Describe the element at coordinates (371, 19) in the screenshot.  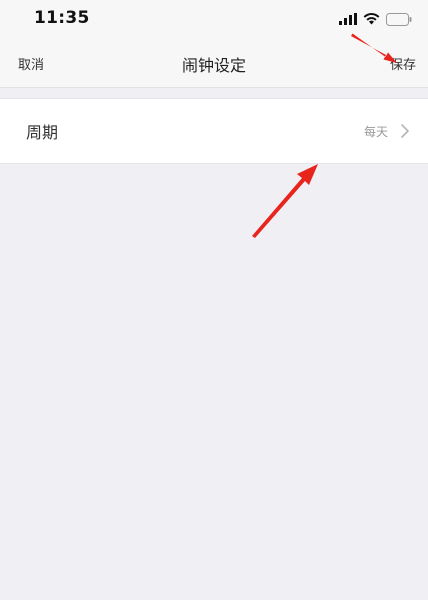
I see `wifi-icon` at that location.